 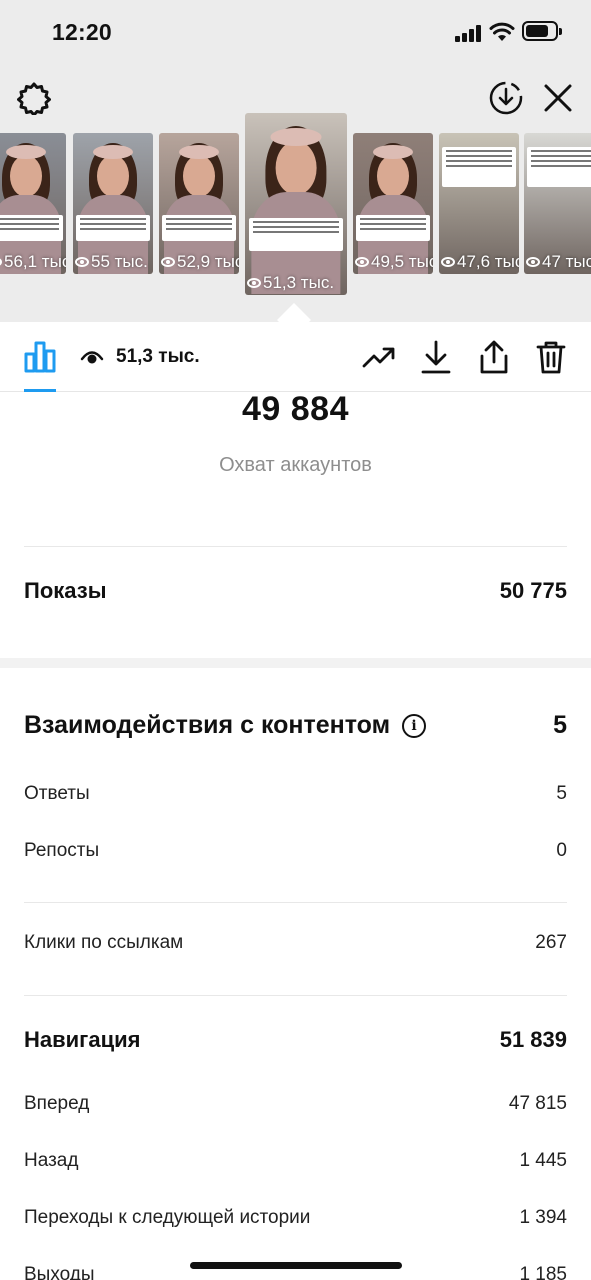 I want to click on share-button, so click(x=494, y=357).